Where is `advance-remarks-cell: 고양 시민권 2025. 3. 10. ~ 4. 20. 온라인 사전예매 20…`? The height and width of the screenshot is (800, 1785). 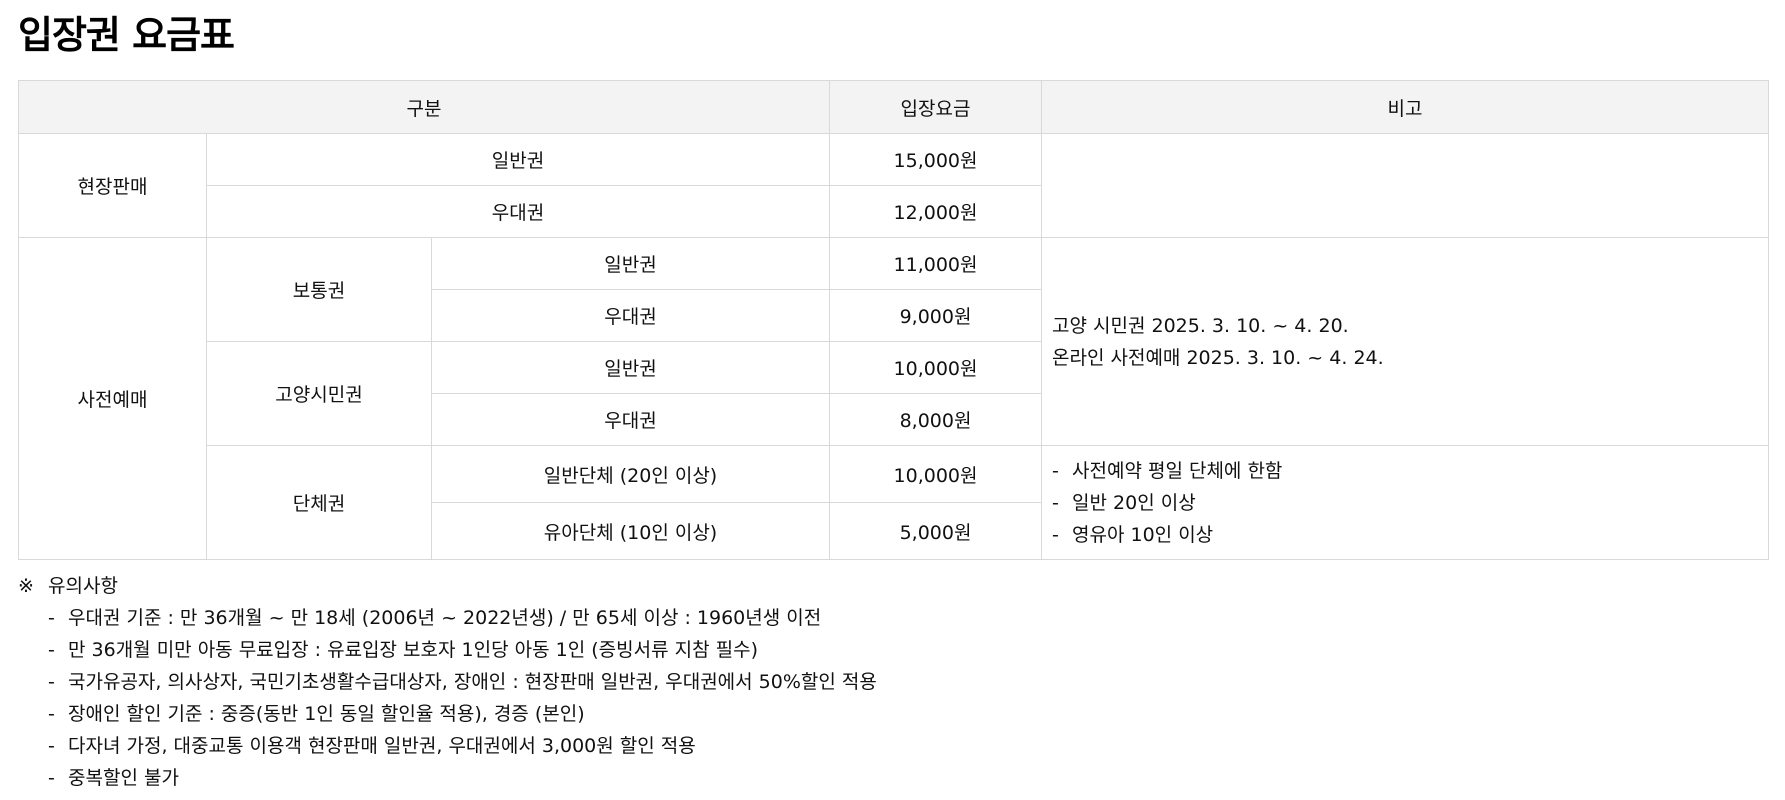
advance-remarks-cell: 고양 시민권 2025. 3. 10. ~ 4. 20. 온라인 사전예매 20… is located at coordinates (1405, 341).